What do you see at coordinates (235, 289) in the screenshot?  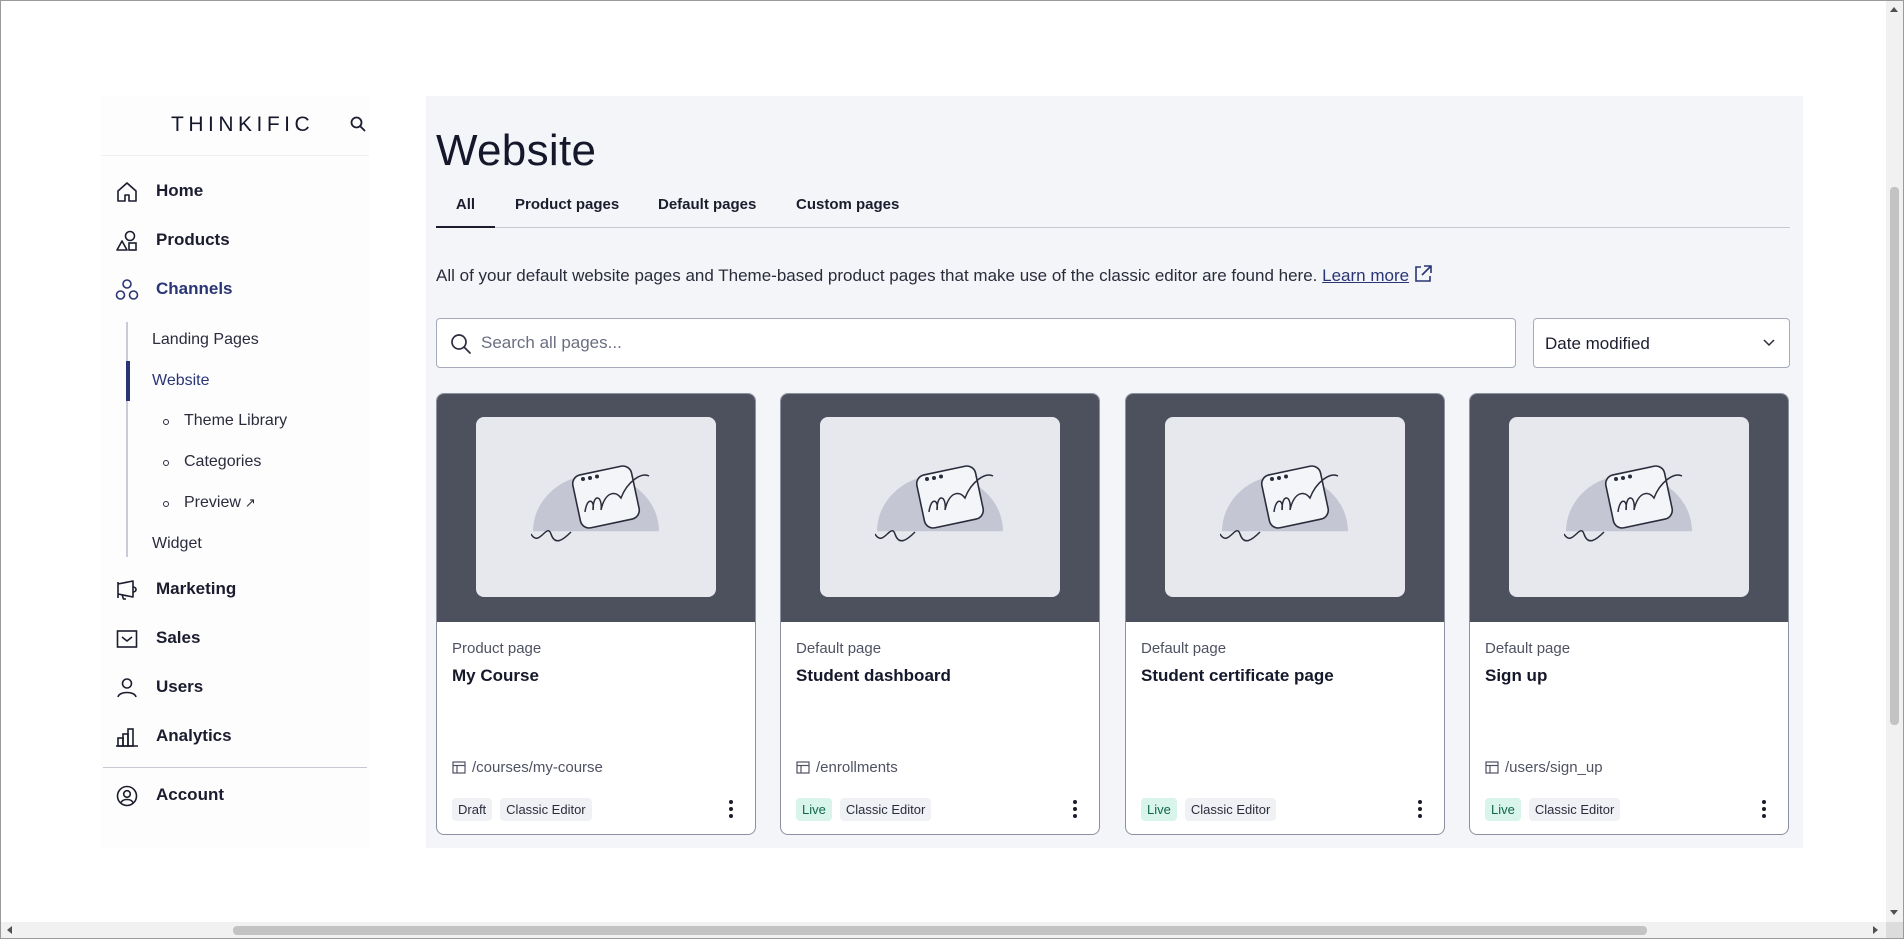 I see `nav-item-channels: Channels` at bounding box center [235, 289].